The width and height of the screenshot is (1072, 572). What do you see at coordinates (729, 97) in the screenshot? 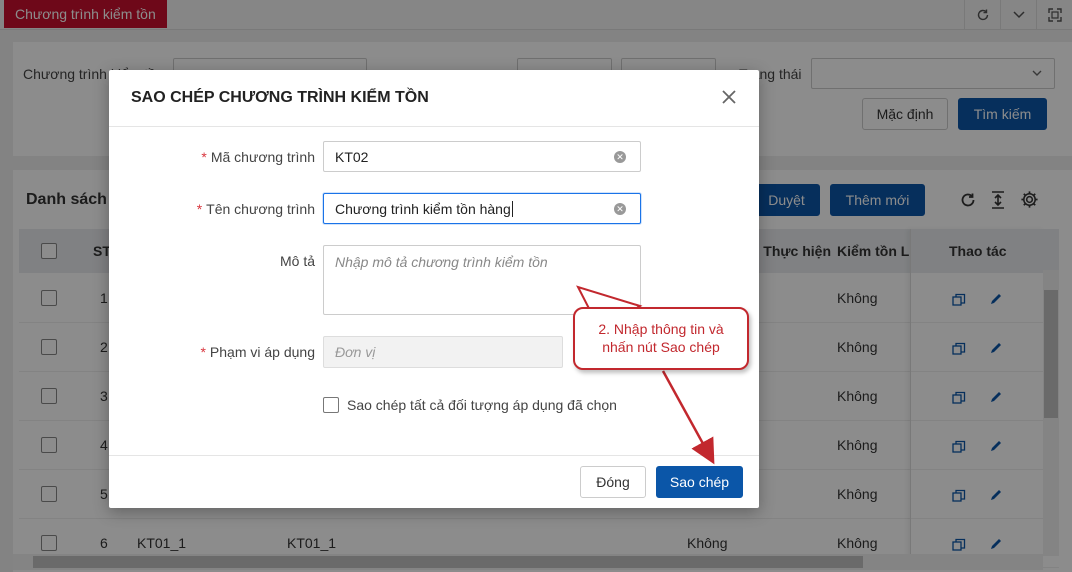
I see `close-icon` at bounding box center [729, 97].